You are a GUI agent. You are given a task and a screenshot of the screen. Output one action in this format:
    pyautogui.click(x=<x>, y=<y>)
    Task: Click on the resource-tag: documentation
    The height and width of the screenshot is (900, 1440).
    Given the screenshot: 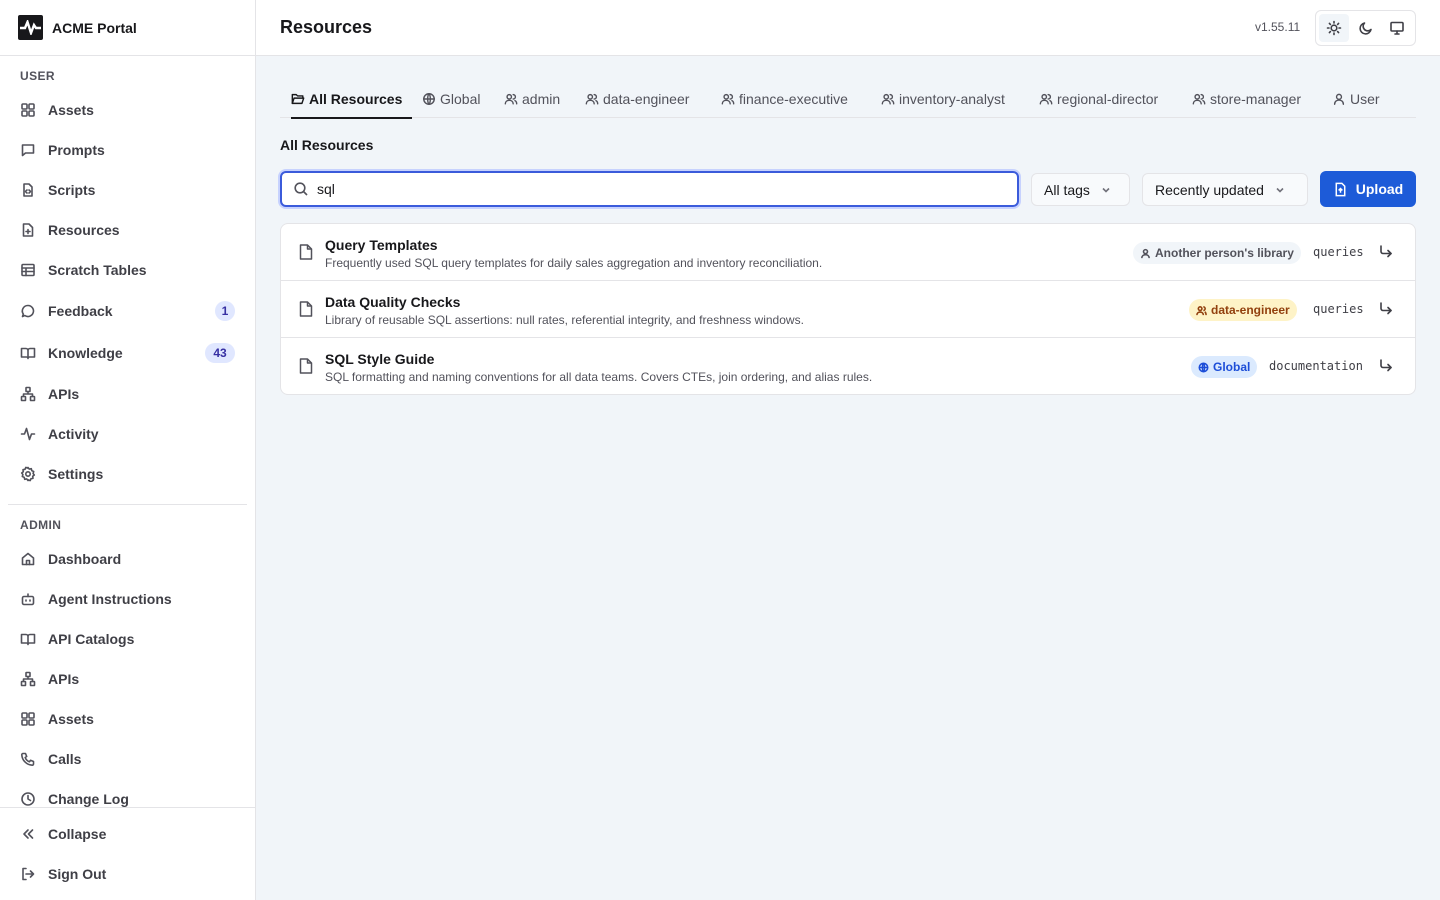 What is the action you would take?
    pyautogui.click(x=1316, y=366)
    